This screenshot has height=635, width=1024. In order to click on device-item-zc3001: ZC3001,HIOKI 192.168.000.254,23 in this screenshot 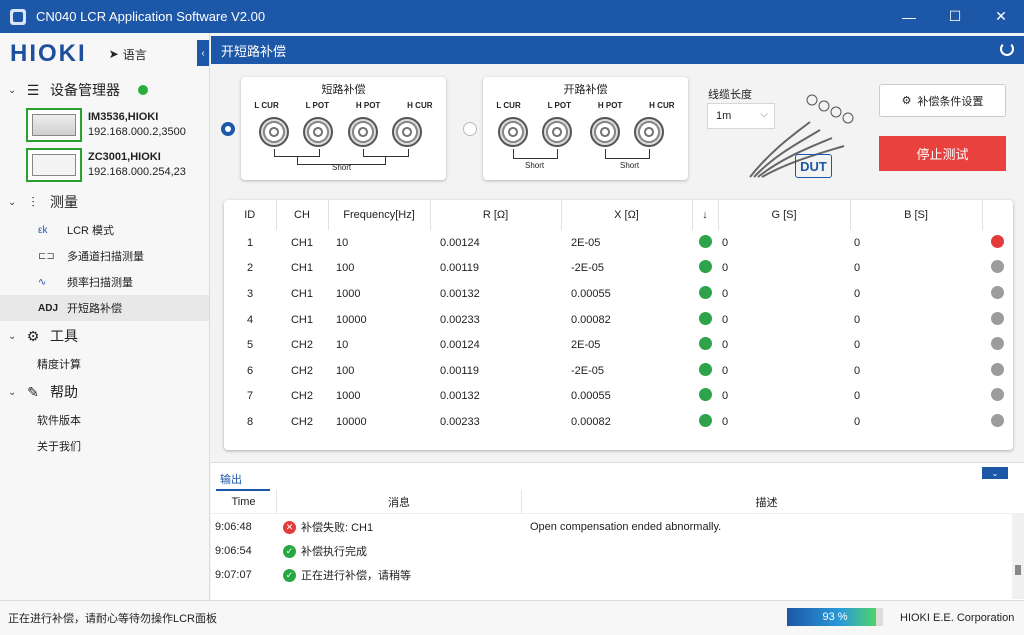, I will do `click(104, 165)`.